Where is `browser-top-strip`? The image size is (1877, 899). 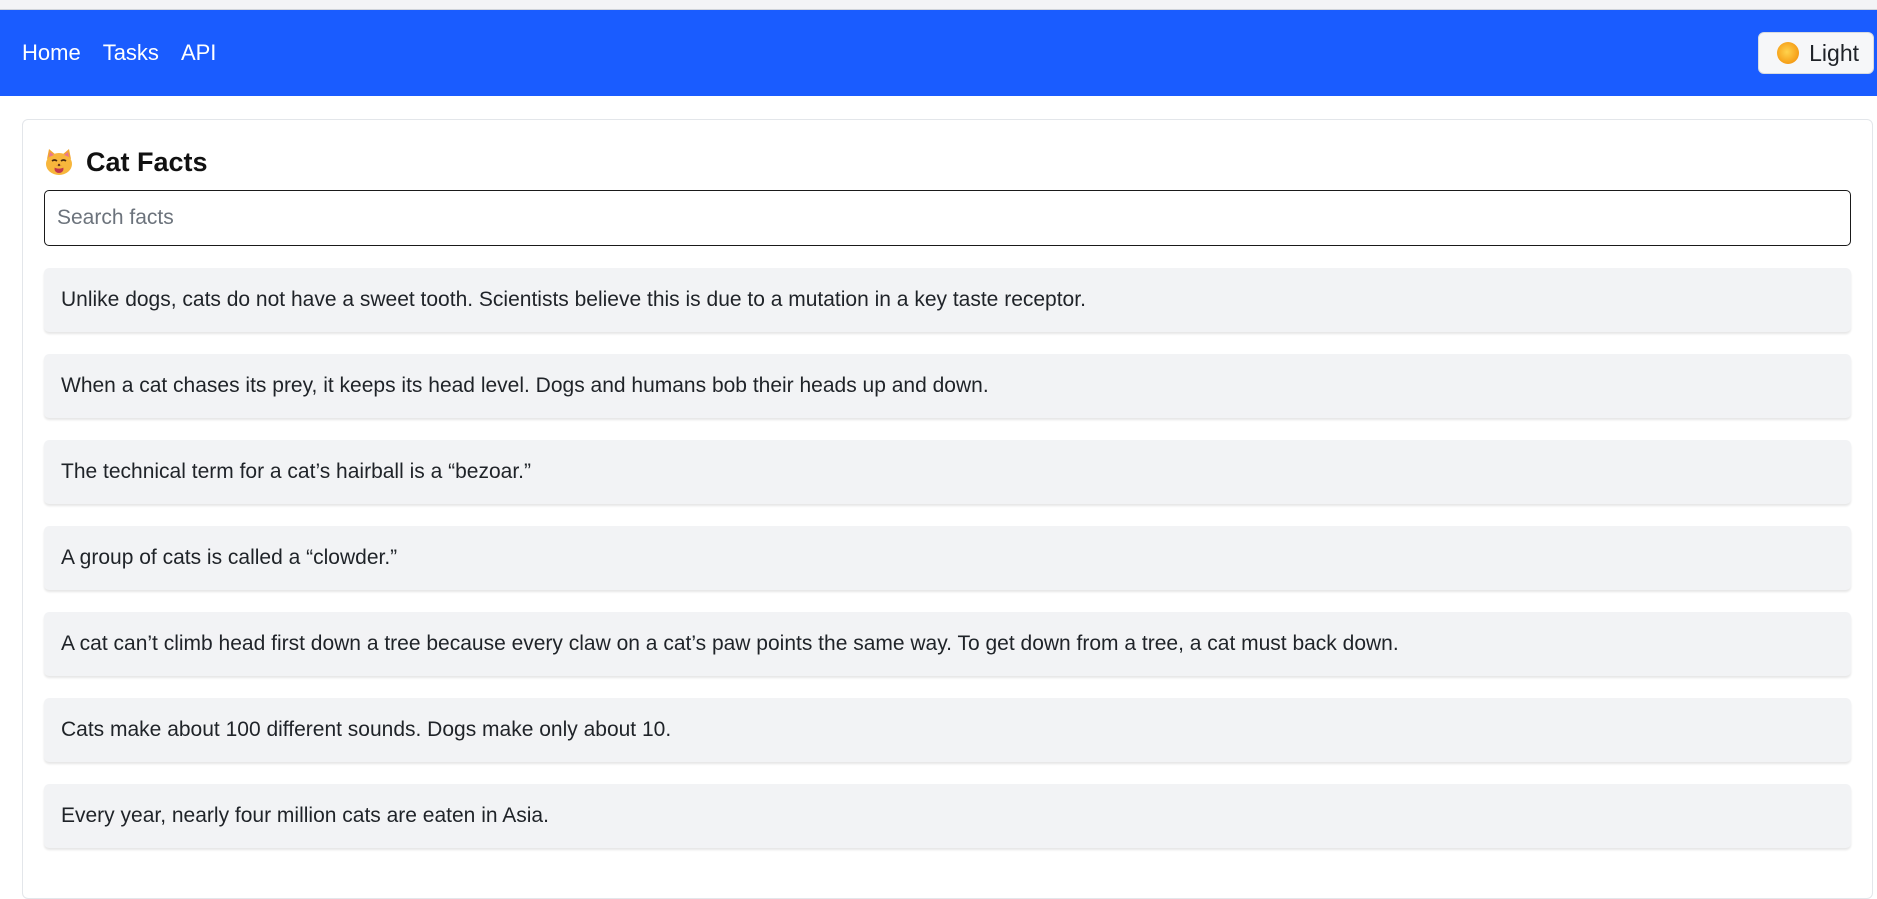
browser-top-strip is located at coordinates (938, 5).